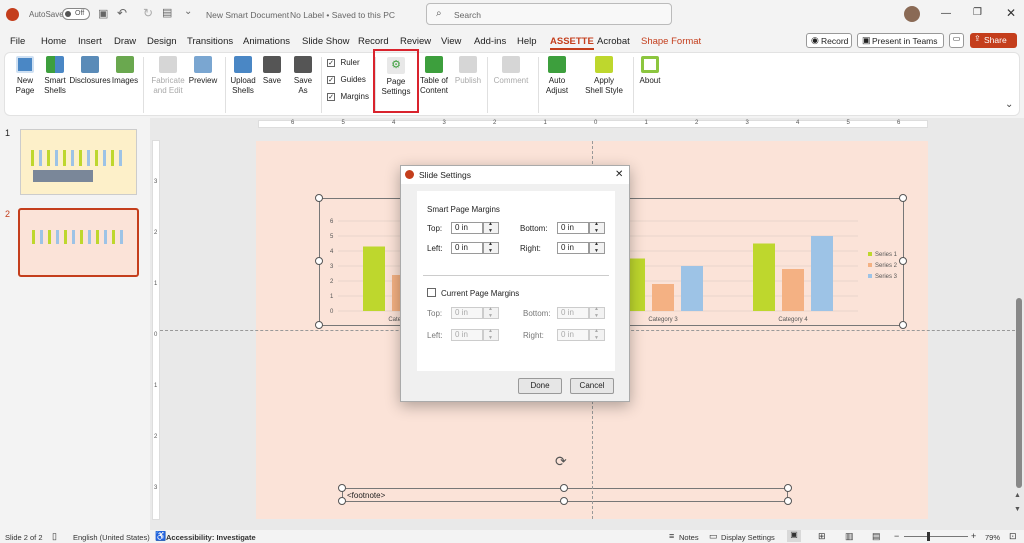 The height and width of the screenshot is (543, 1024). Describe the element at coordinates (491, 247) in the screenshot. I see `smart-left-stepper` at that location.